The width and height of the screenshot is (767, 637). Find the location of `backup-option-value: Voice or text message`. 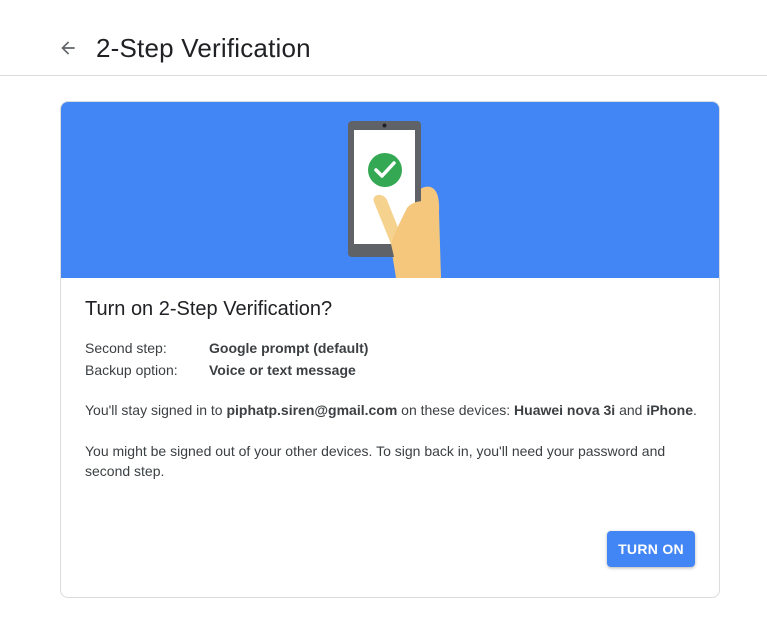

backup-option-value: Voice or text message is located at coordinates (282, 370).